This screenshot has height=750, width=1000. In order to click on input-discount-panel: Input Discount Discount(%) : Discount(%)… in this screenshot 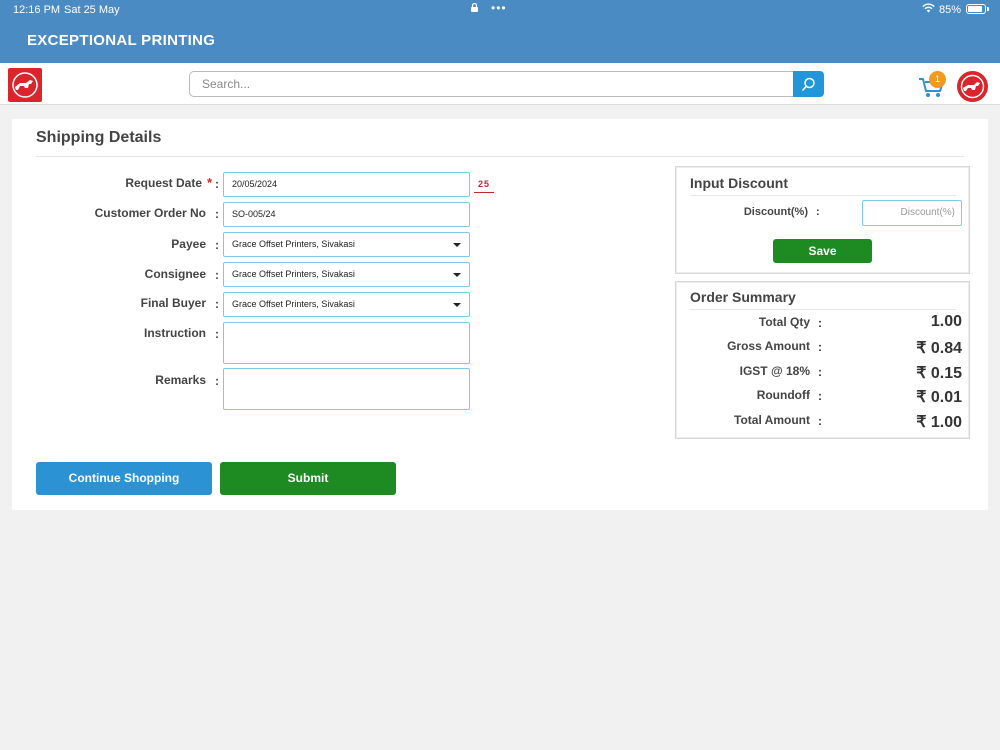, I will do `click(822, 220)`.